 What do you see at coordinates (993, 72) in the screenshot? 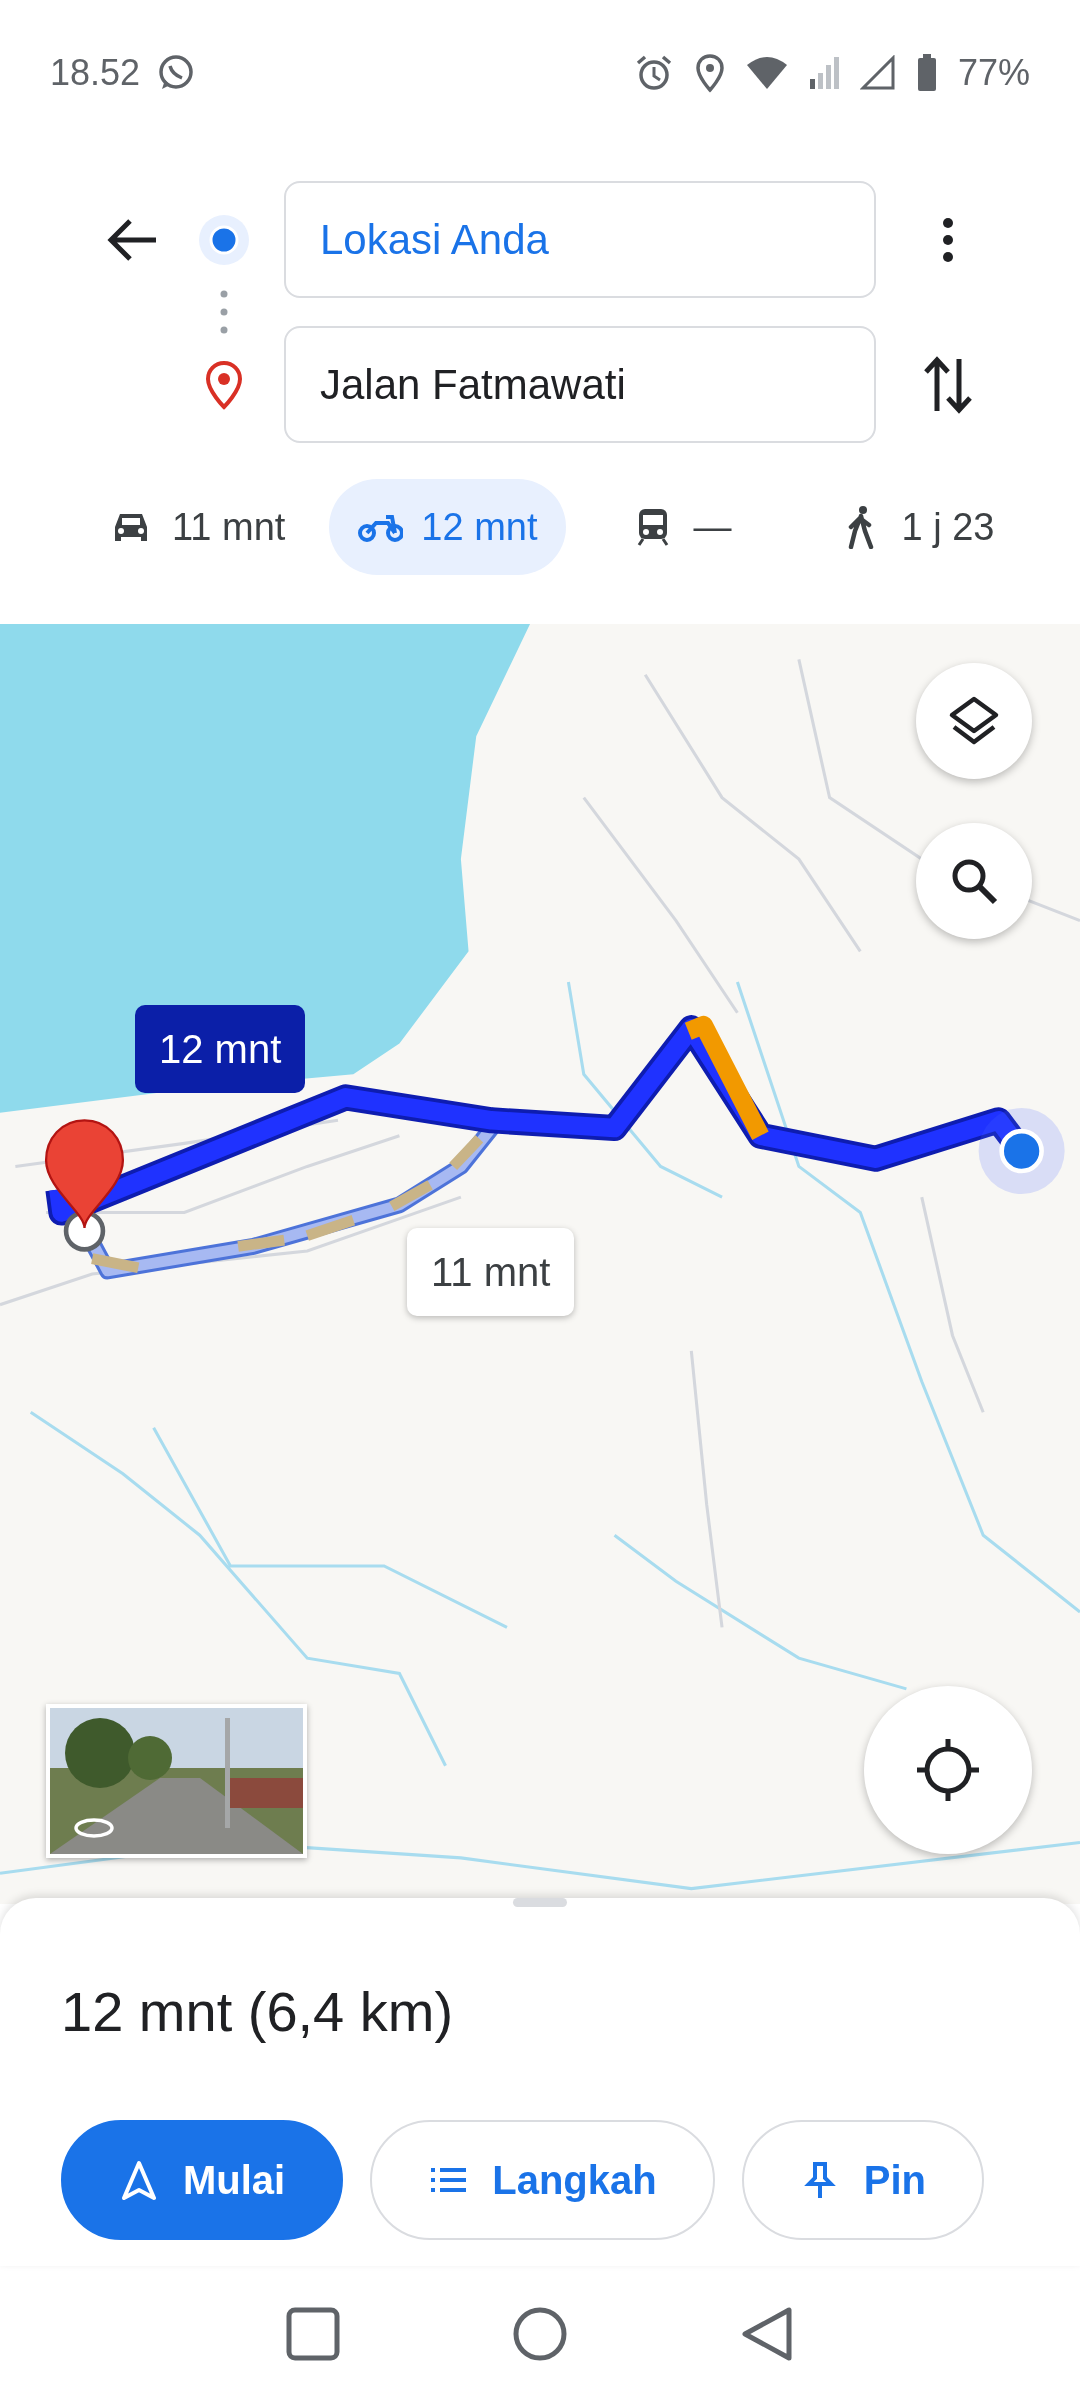
I see `battery-percentage: 77%` at bounding box center [993, 72].